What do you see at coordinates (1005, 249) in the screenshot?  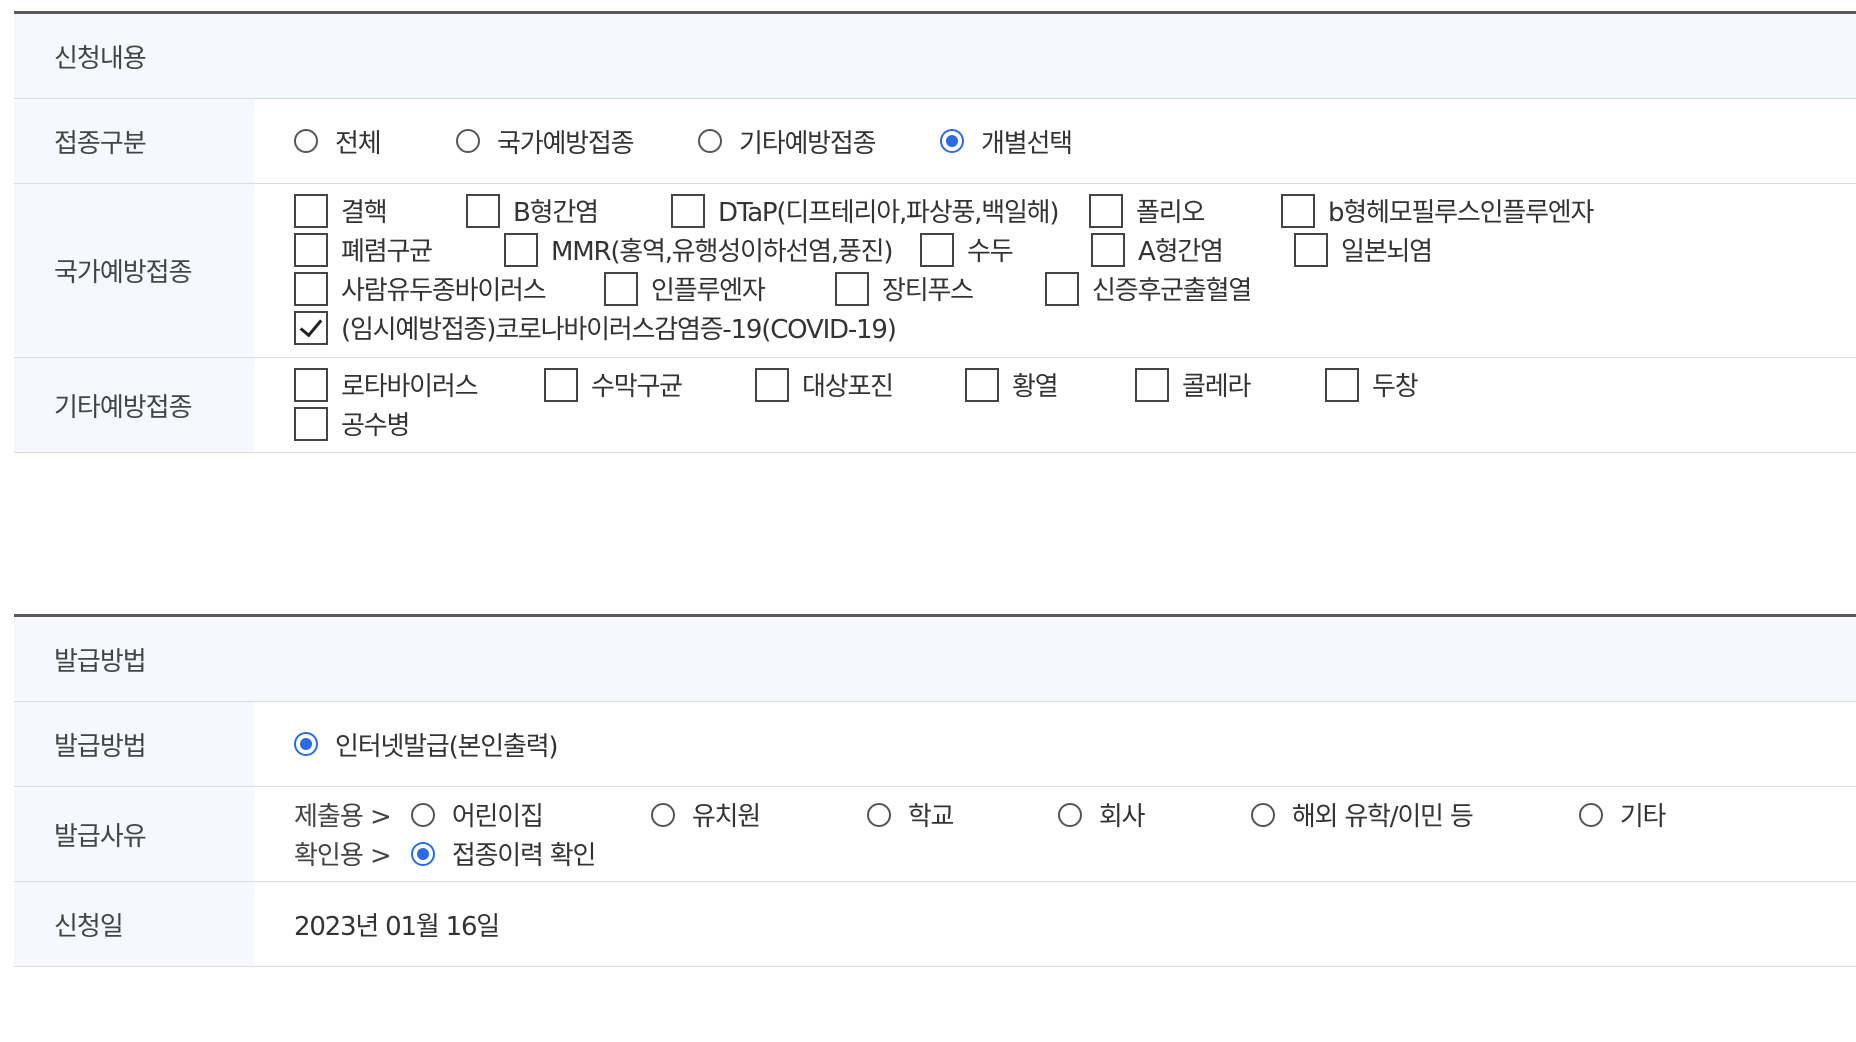 I see `checkbox-varicella: 수두` at bounding box center [1005, 249].